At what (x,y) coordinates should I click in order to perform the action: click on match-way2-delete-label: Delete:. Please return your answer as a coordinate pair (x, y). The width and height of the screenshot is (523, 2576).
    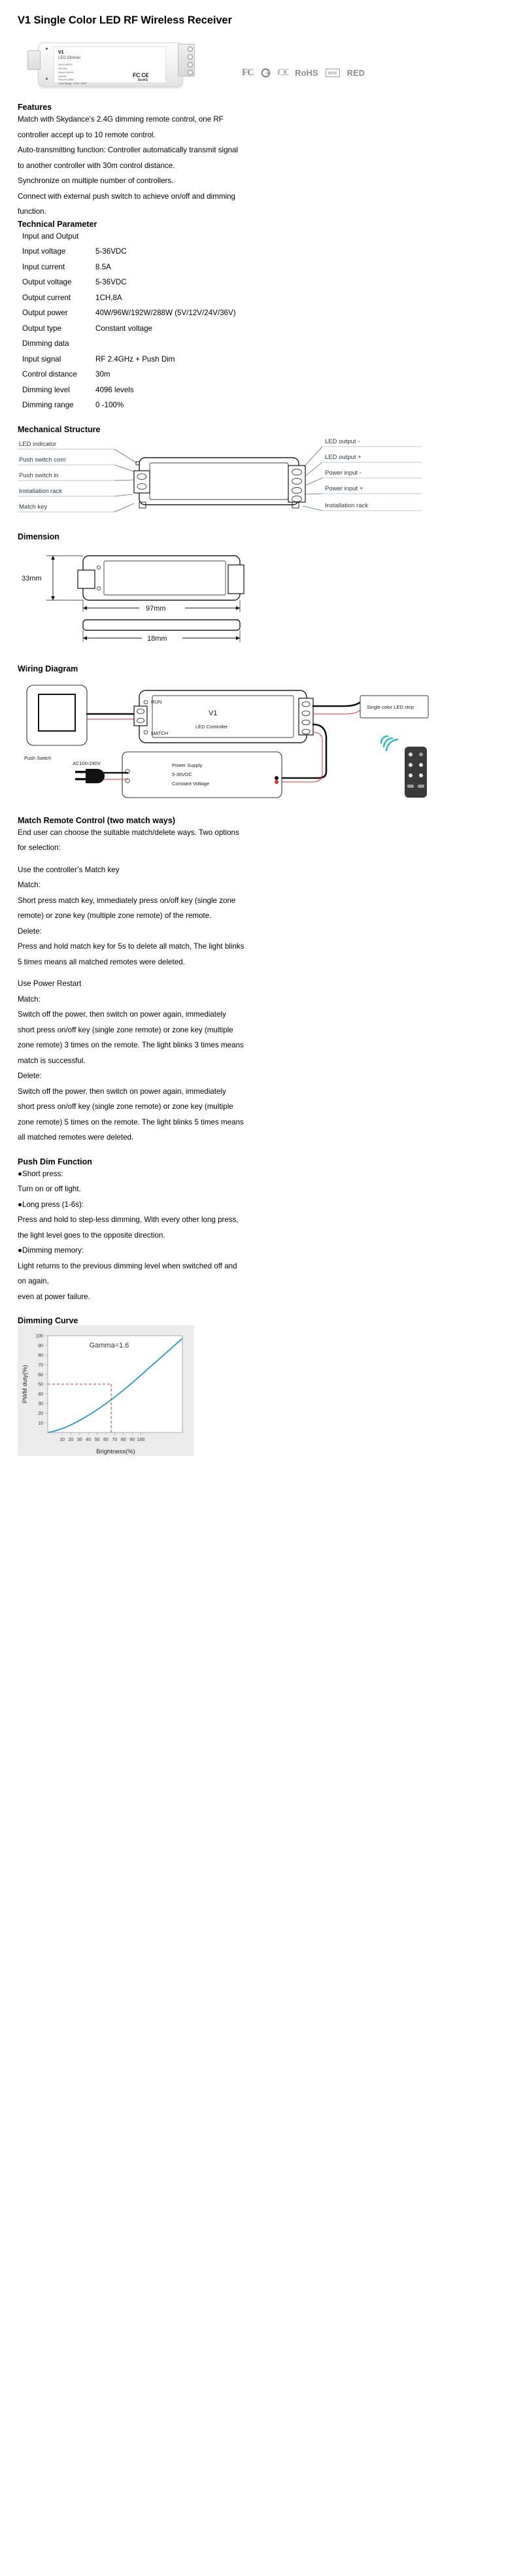
    Looking at the image, I should click on (30, 1076).